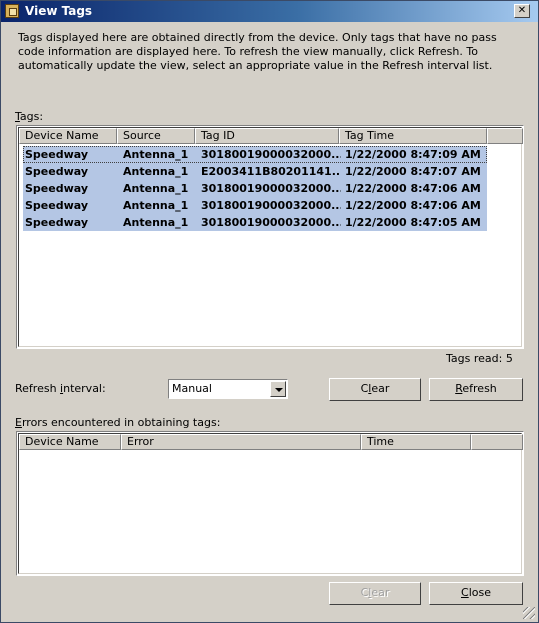 Image resolution: width=539 pixels, height=623 pixels. I want to click on column-header-time: Time, so click(416, 442).